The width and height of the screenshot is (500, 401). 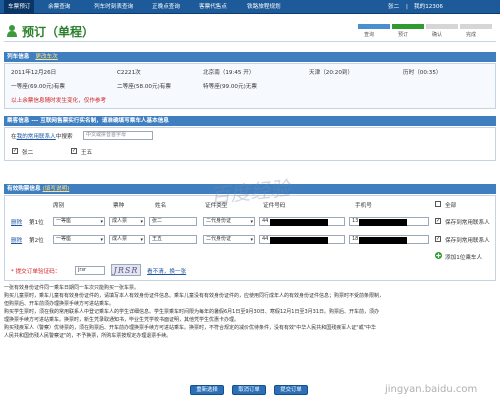 What do you see at coordinates (88, 121) in the screenshot?
I see `passenger-info-title: 乘客信息 --- 互联网售票实行实名制，请准确填写乘车人基本信息` at bounding box center [88, 121].